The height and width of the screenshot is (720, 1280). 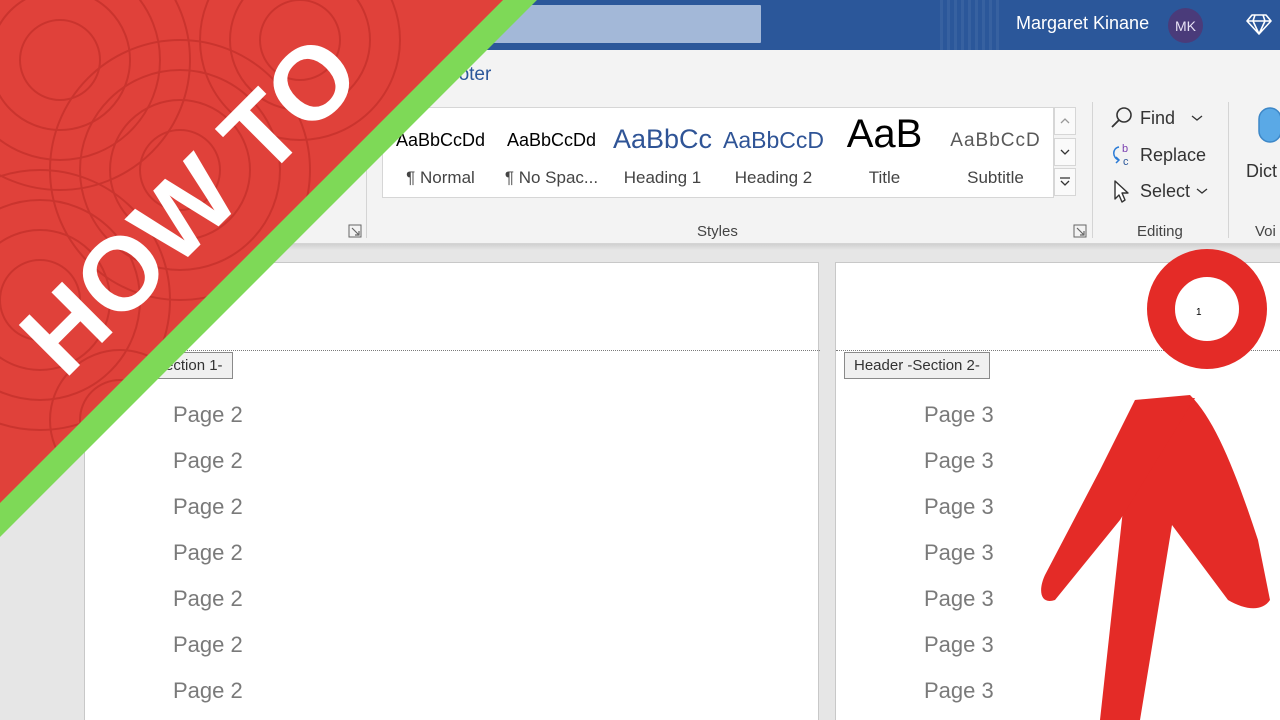 I want to click on title-bar-decoration, so click(x=970, y=25).